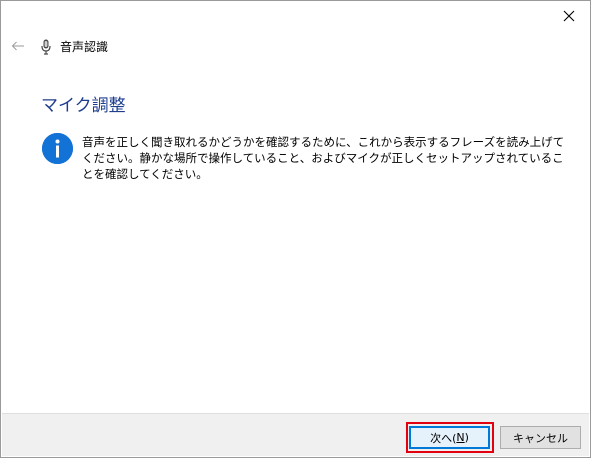  I want to click on next-button: 次へ(N), so click(449, 437).